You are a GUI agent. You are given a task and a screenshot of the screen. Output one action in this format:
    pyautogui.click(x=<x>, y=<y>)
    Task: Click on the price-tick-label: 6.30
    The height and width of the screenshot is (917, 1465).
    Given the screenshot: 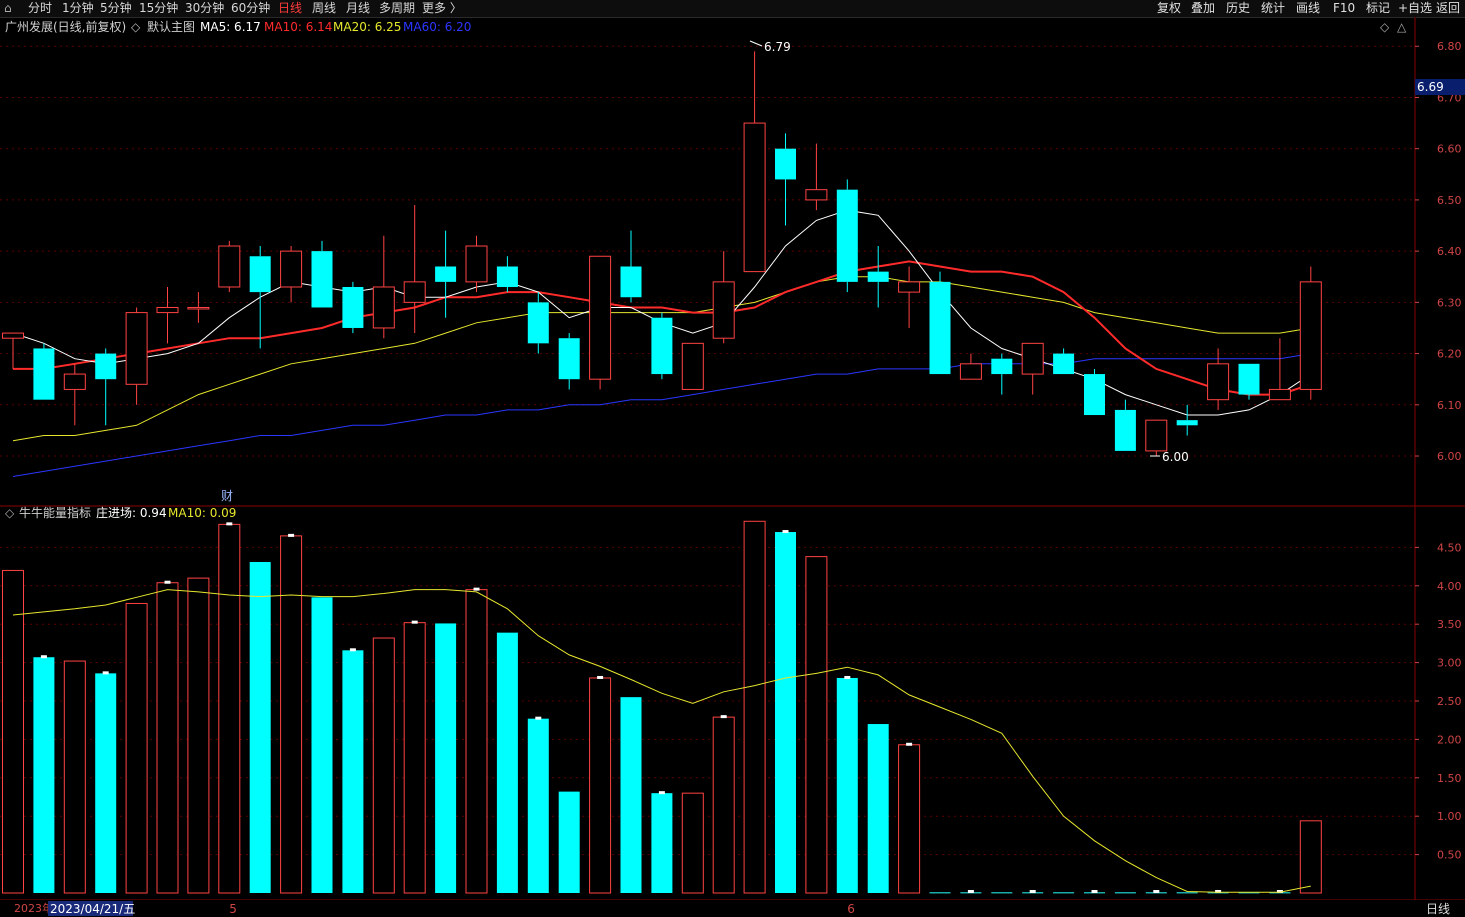 What is the action you would take?
    pyautogui.click(x=1449, y=302)
    